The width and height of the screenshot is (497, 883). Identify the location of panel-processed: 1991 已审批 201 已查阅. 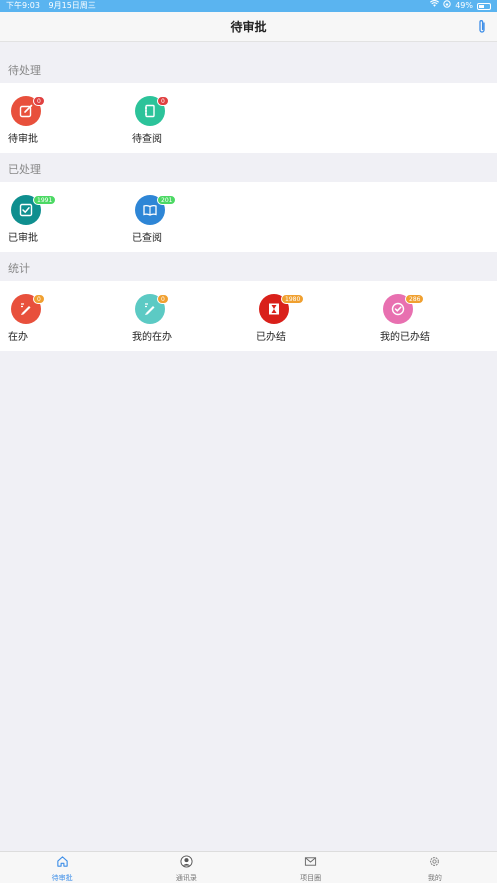
(248, 217).